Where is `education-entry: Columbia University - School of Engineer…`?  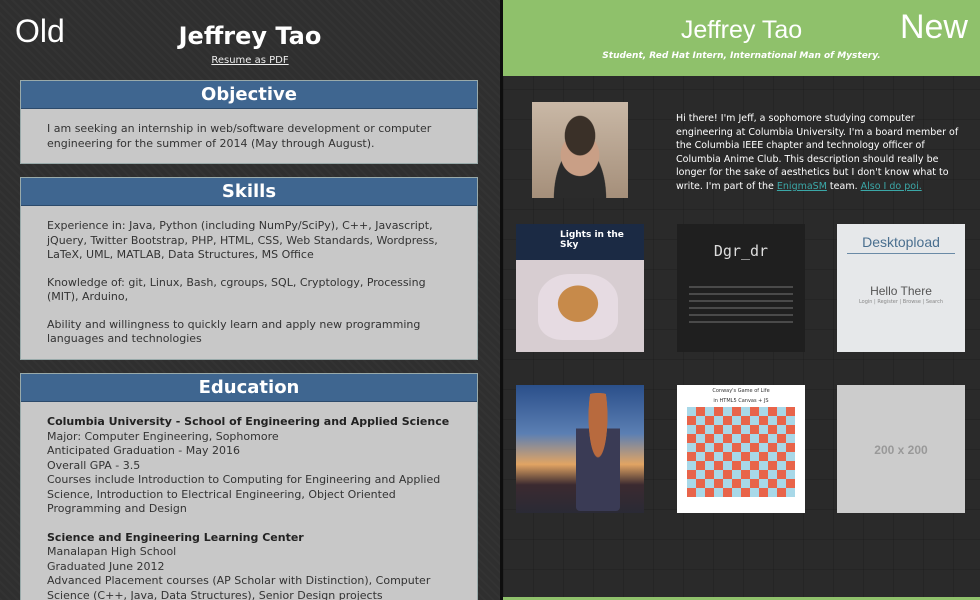
education-entry: Columbia University - School of Engineer… is located at coordinates (249, 466).